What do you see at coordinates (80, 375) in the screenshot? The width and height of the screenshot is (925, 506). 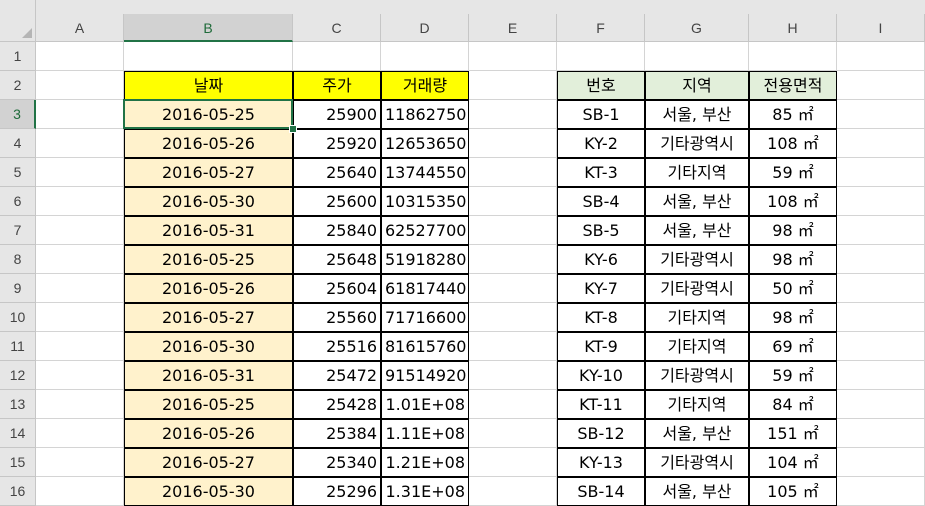 I see `cell-a12` at bounding box center [80, 375].